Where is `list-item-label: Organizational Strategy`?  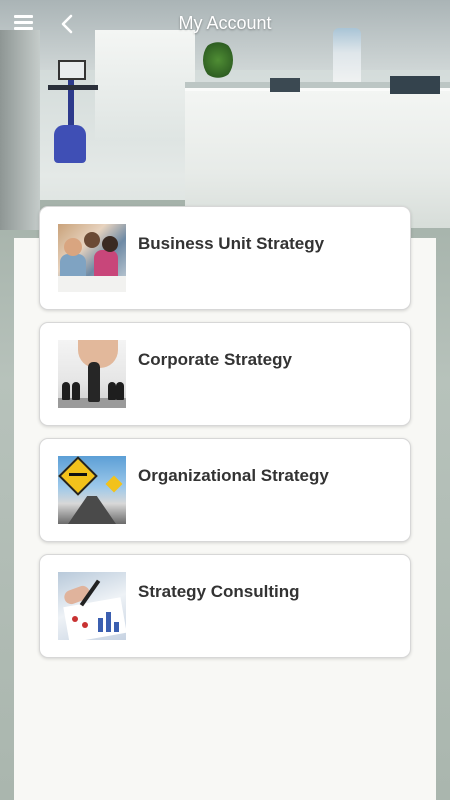
list-item-label: Organizational Strategy is located at coordinates (233, 475).